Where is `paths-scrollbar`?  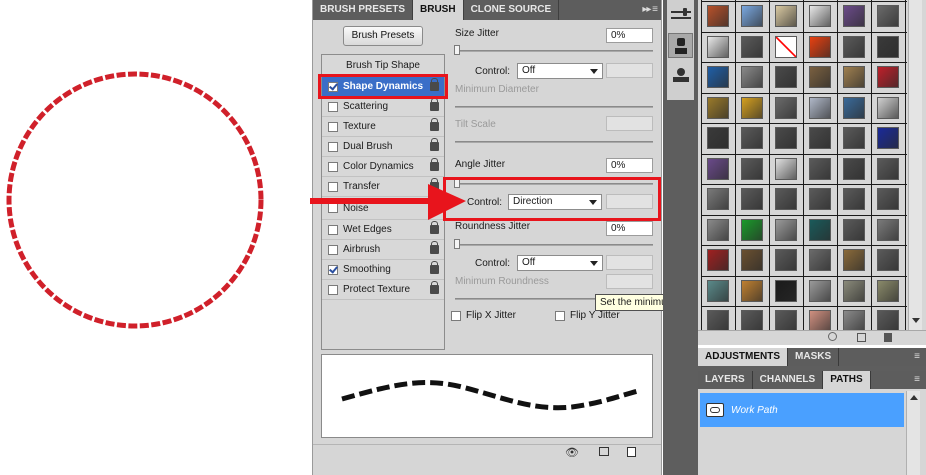
paths-scrollbar is located at coordinates (913, 433).